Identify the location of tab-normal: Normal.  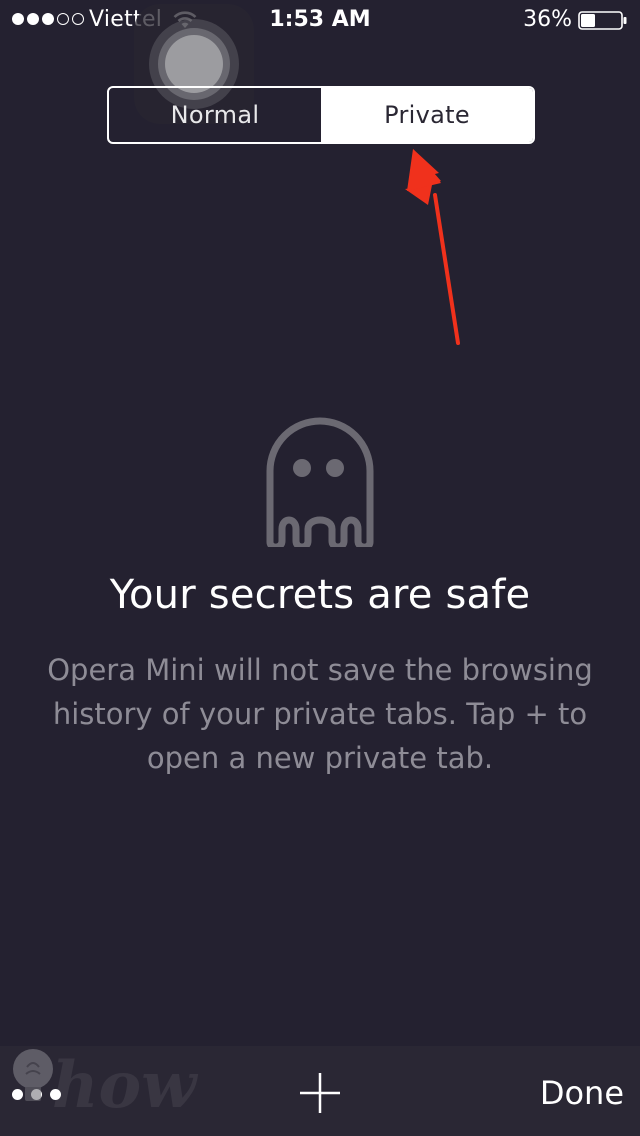
(215, 115).